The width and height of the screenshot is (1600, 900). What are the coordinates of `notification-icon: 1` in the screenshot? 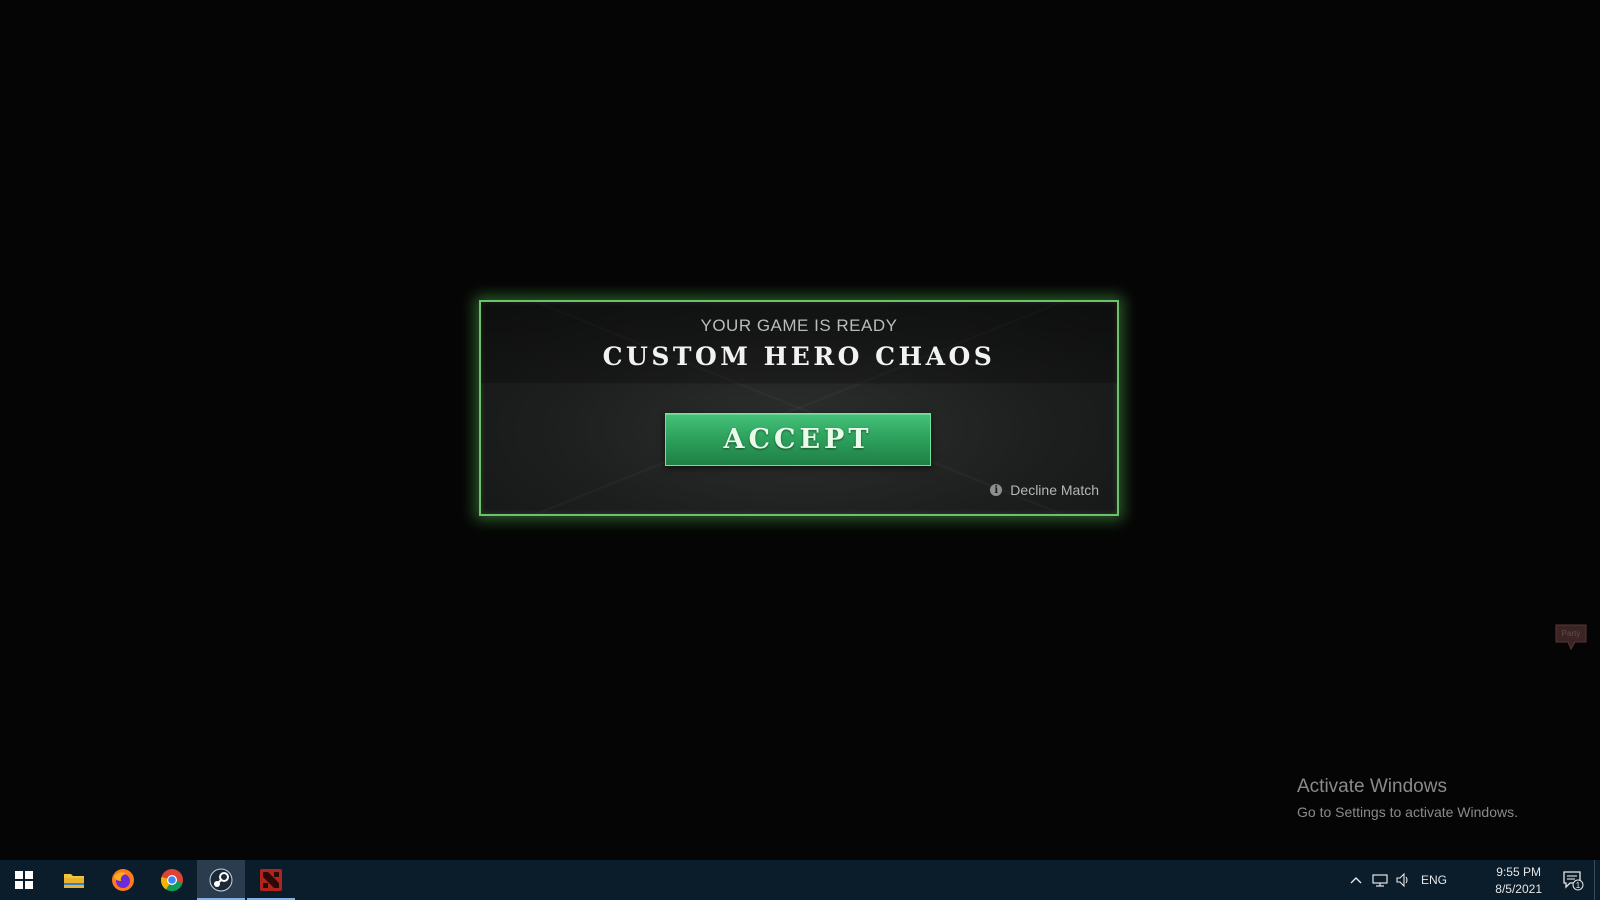 It's located at (1573, 881).